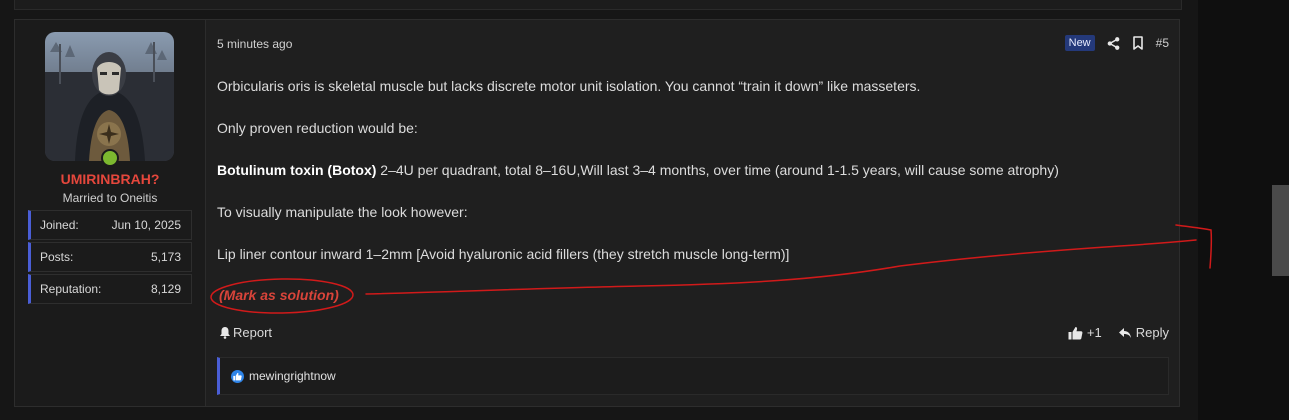  Describe the element at coordinates (317, 128) in the screenshot. I see `body-paragraph: Only proven reduction would be:` at that location.